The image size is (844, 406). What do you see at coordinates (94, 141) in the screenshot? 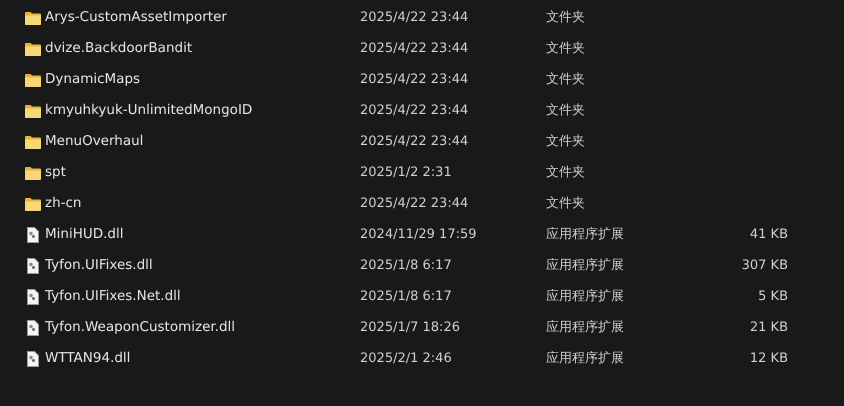
I see `file-name: MenuOverhaul` at bounding box center [94, 141].